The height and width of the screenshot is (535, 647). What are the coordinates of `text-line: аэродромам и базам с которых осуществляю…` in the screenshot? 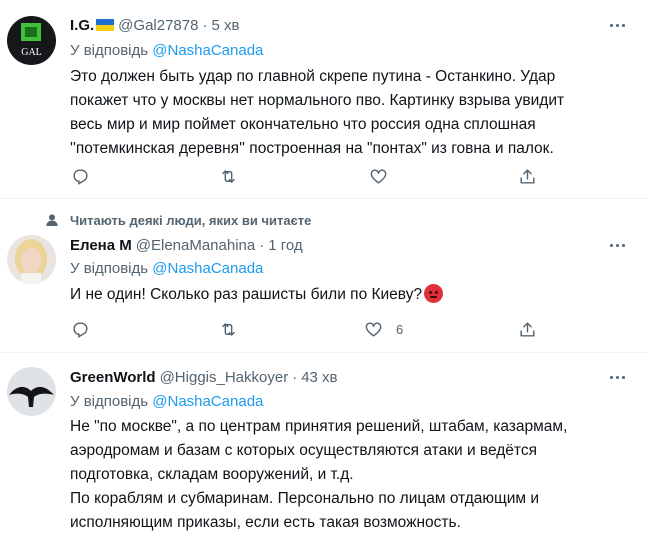 It's located at (303, 450).